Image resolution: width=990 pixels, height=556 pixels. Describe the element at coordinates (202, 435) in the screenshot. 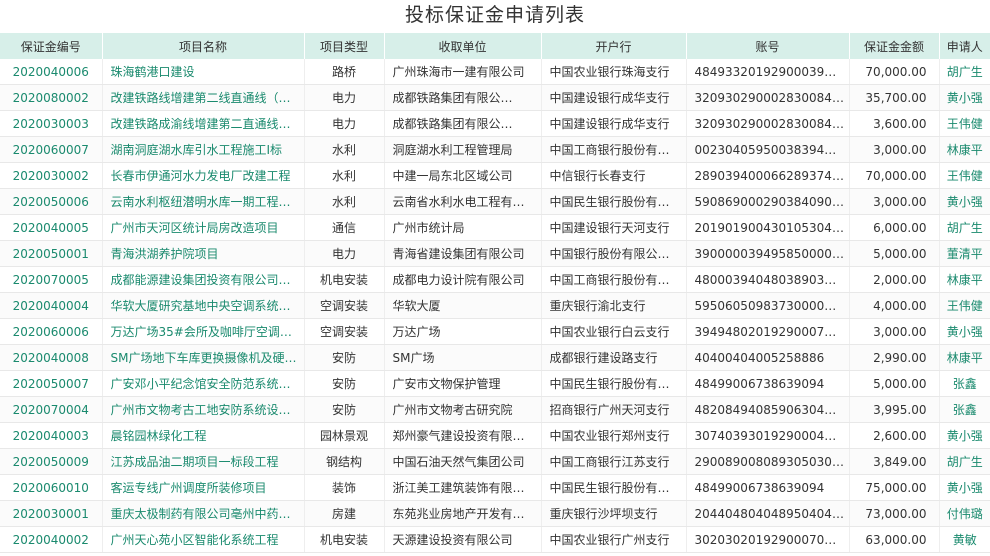

I see `cell-project-name-link: 晨铭园林绿化工程` at that location.